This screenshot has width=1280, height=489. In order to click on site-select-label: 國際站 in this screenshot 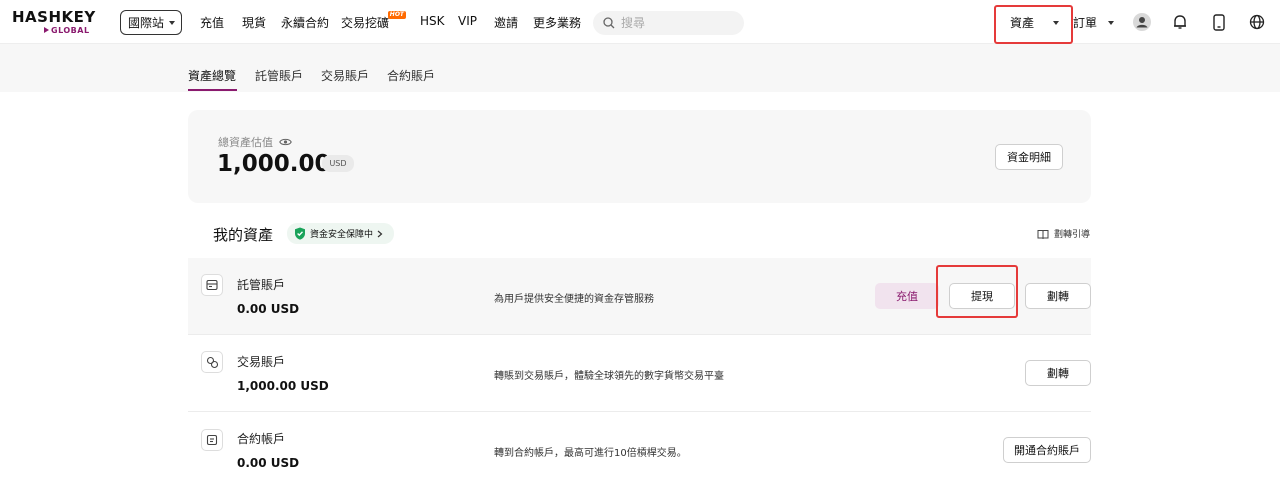, I will do `click(146, 23)`.